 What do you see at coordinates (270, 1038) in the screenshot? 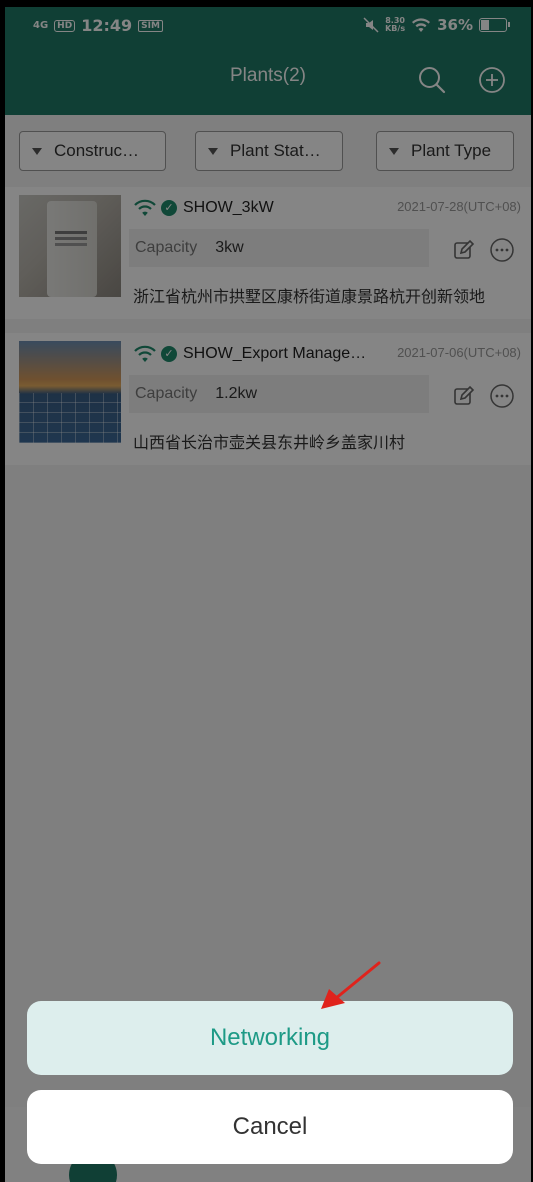
I see `networking-button: Networking` at bounding box center [270, 1038].